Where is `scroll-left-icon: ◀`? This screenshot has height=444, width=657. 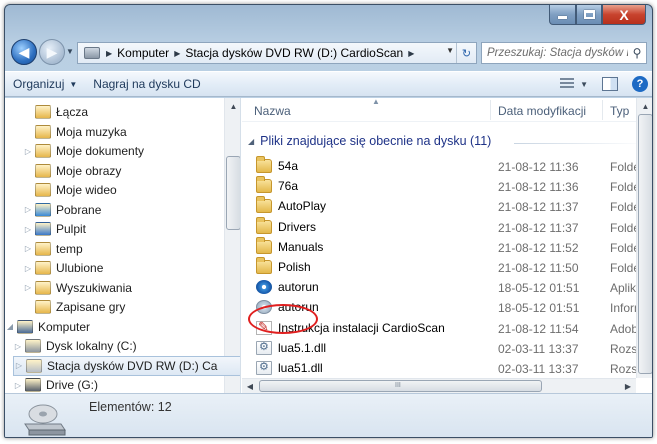 scroll-left-icon: ◀ is located at coordinates (250, 386).